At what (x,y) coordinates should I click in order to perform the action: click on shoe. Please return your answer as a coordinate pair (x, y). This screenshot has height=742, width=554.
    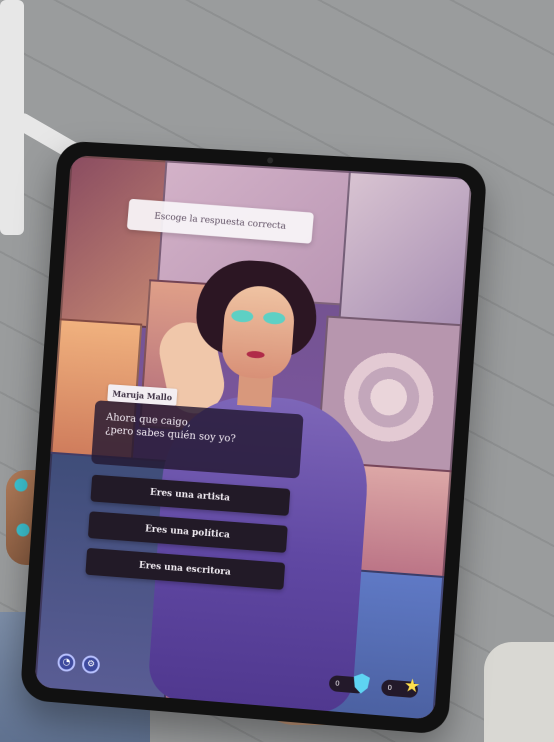
    Looking at the image, I should click on (519, 692).